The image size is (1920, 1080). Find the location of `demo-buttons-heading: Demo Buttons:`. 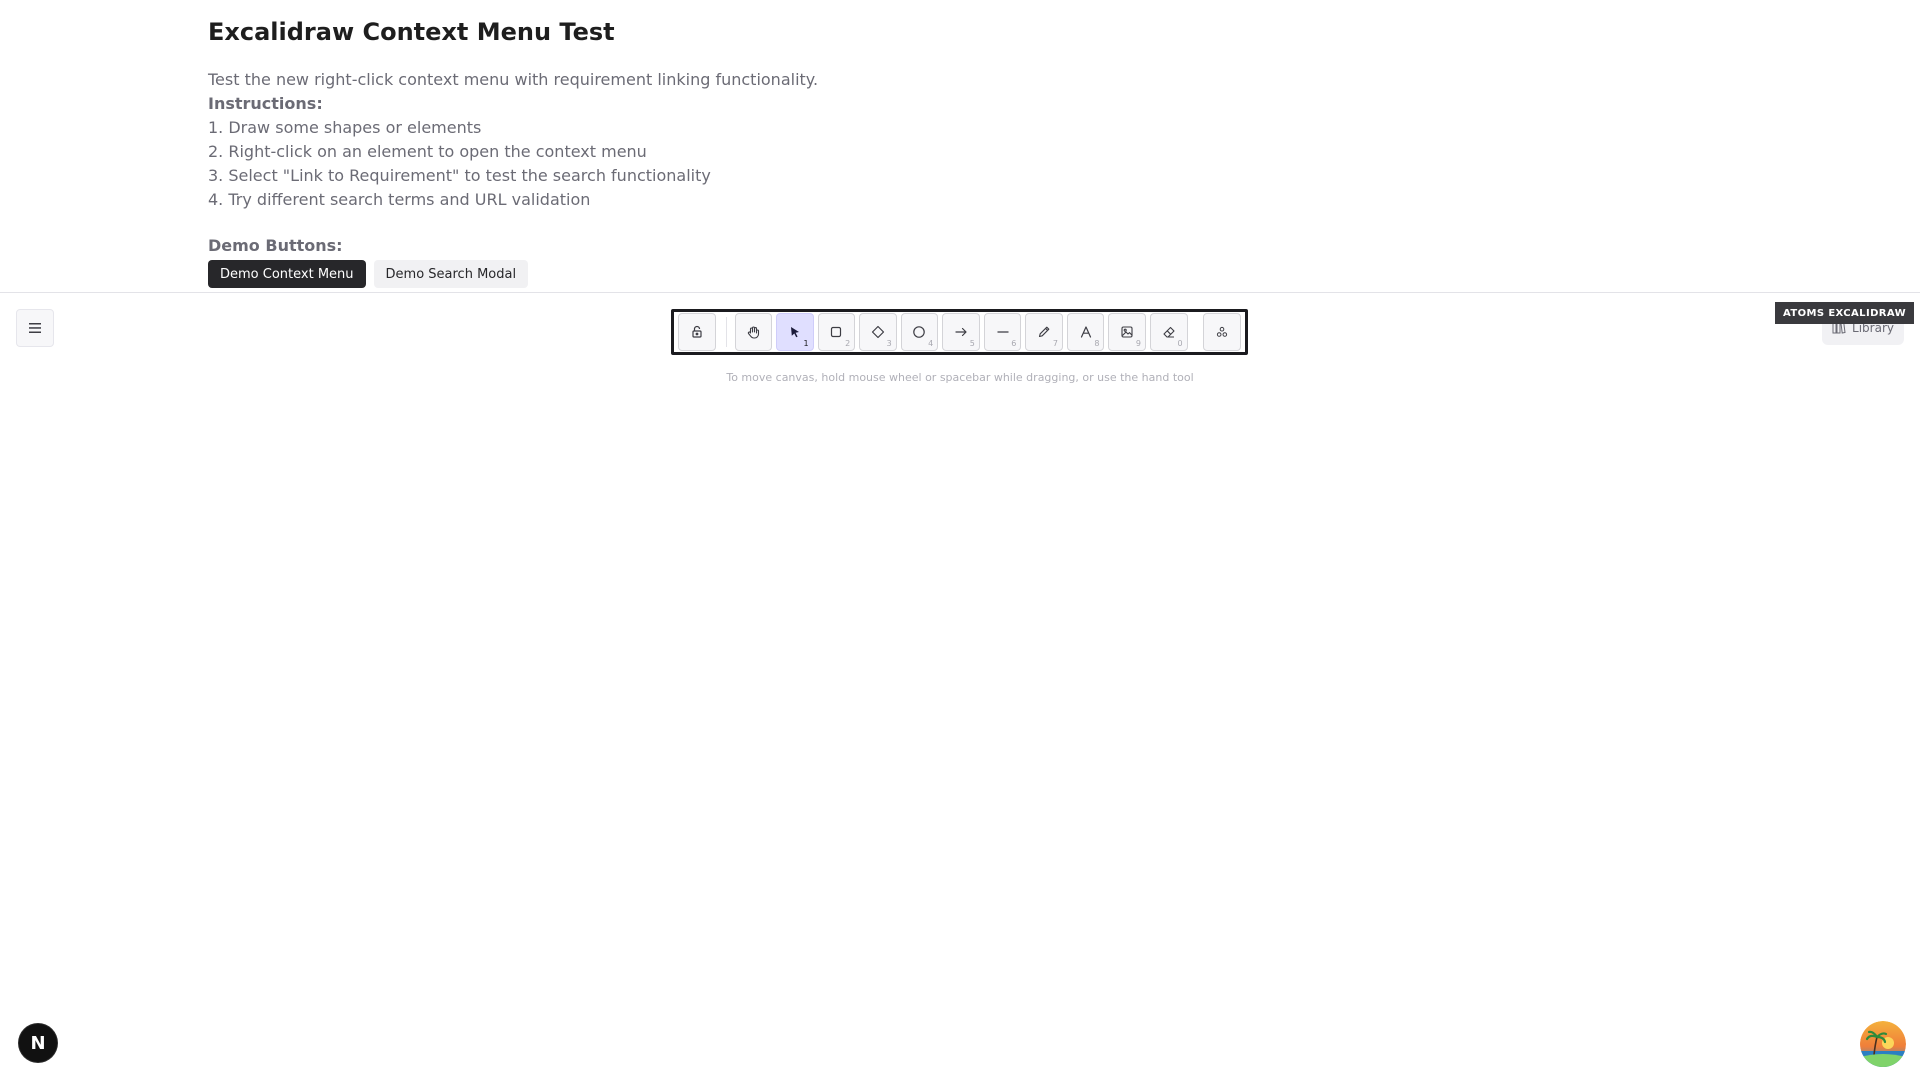

demo-buttons-heading: Demo Buttons: is located at coordinates (275, 245).